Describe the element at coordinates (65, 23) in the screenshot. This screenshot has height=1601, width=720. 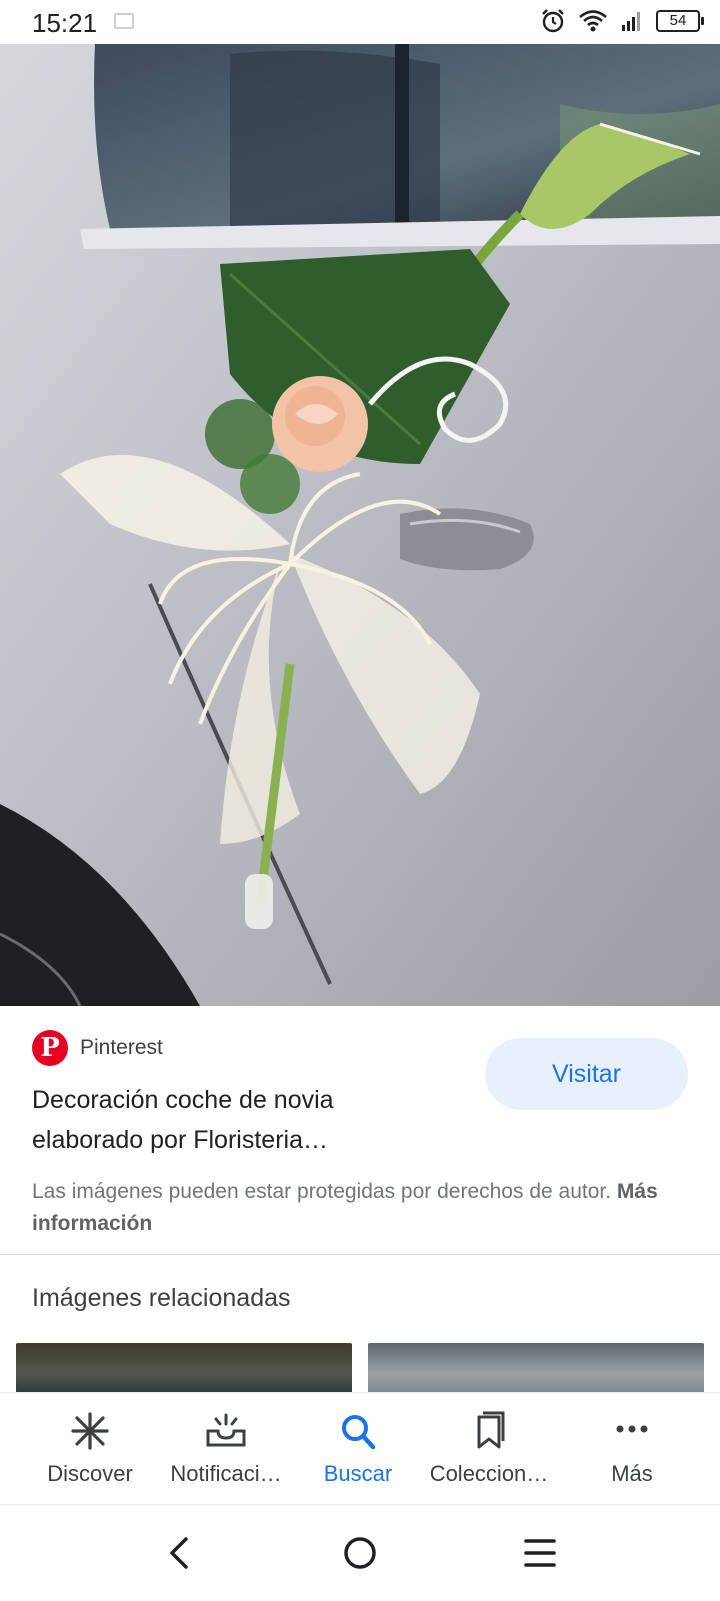
I see `status-time: 15:21` at that location.